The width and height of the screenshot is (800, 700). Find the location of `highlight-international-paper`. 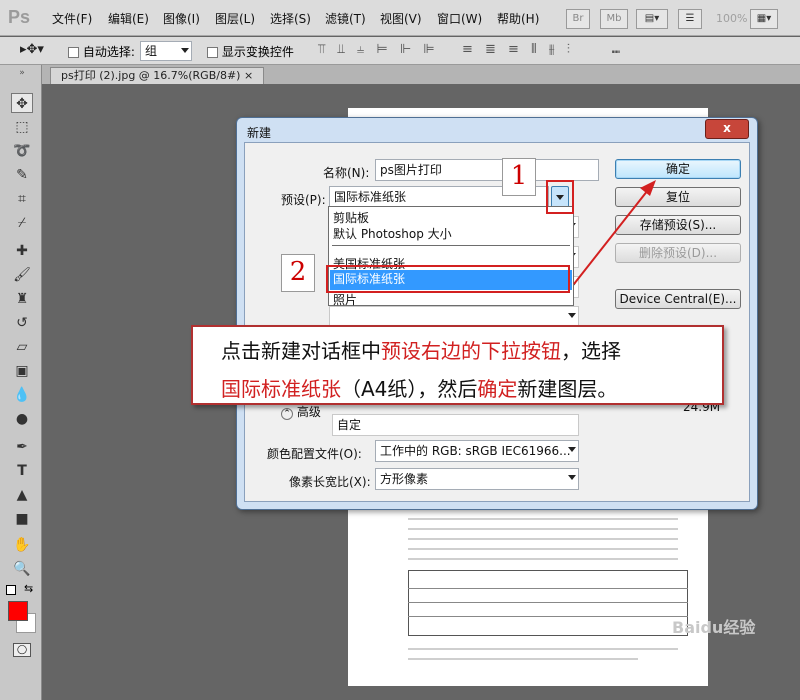

highlight-international-paper is located at coordinates (448, 279).